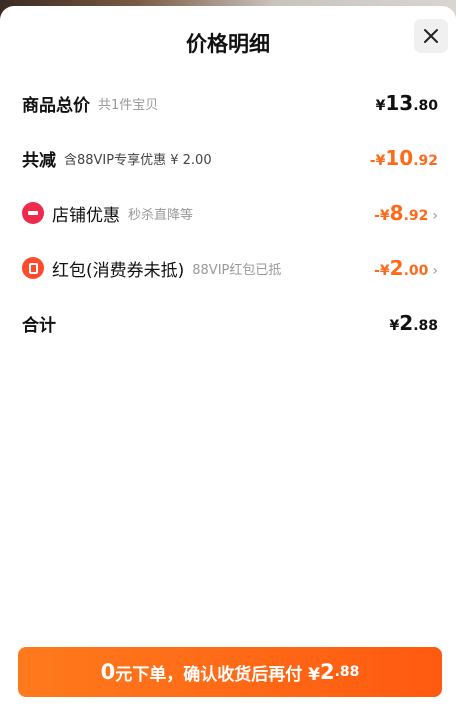  I want to click on cta-zero: 0, so click(108, 672).